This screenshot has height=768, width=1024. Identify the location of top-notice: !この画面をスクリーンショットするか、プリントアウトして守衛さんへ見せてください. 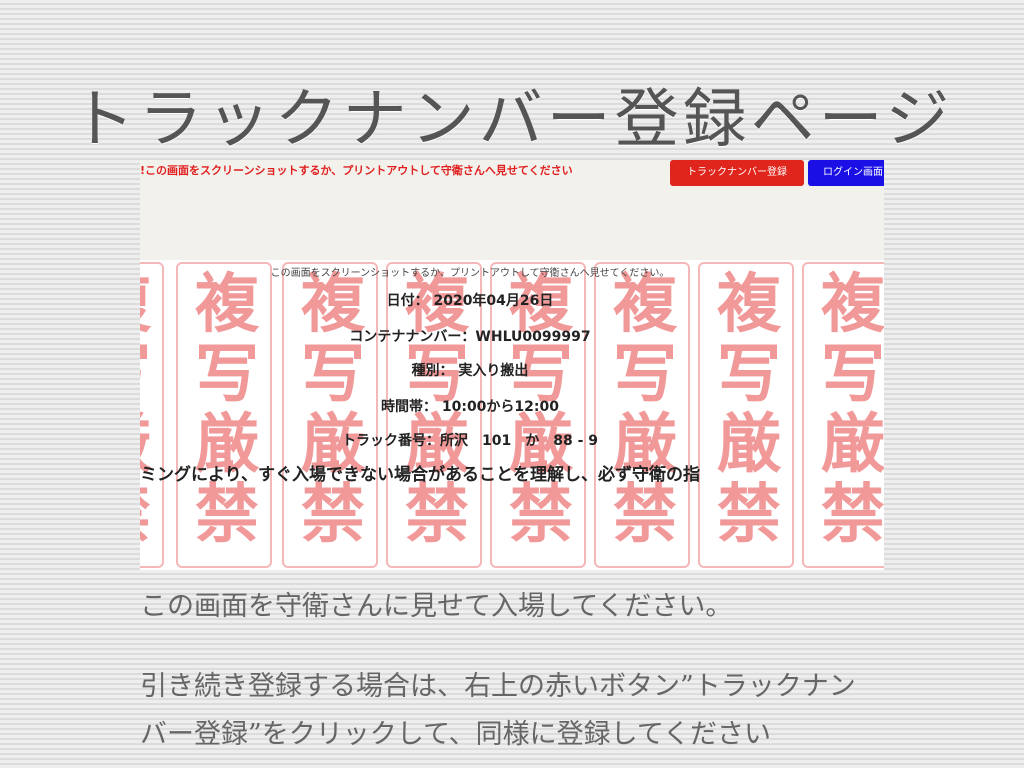
(356, 170).